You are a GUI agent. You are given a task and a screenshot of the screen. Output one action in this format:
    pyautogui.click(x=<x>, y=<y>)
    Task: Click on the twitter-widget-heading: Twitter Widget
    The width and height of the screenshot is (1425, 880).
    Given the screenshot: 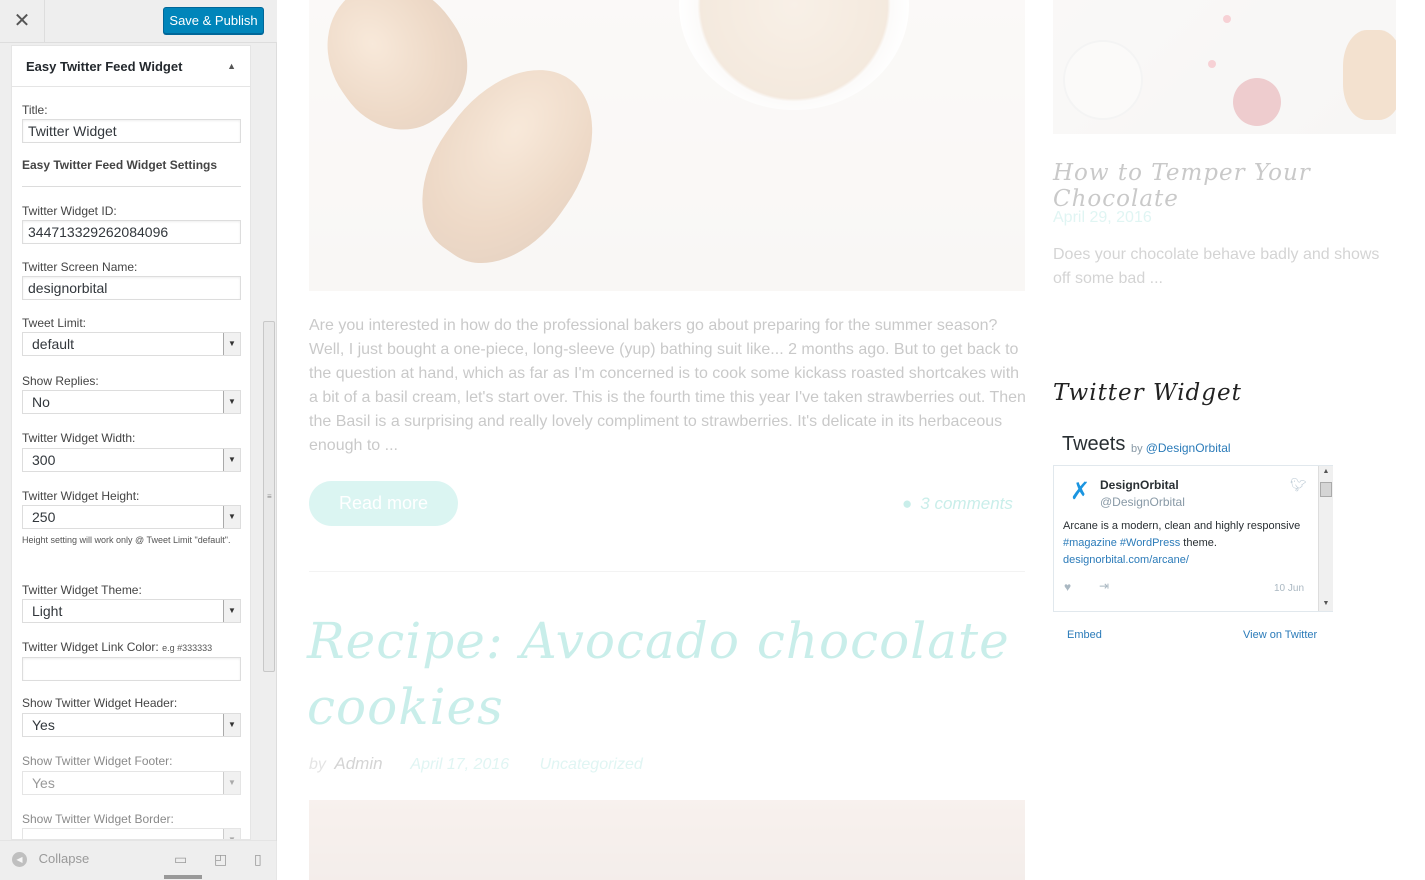 What is the action you would take?
    pyautogui.click(x=1147, y=393)
    